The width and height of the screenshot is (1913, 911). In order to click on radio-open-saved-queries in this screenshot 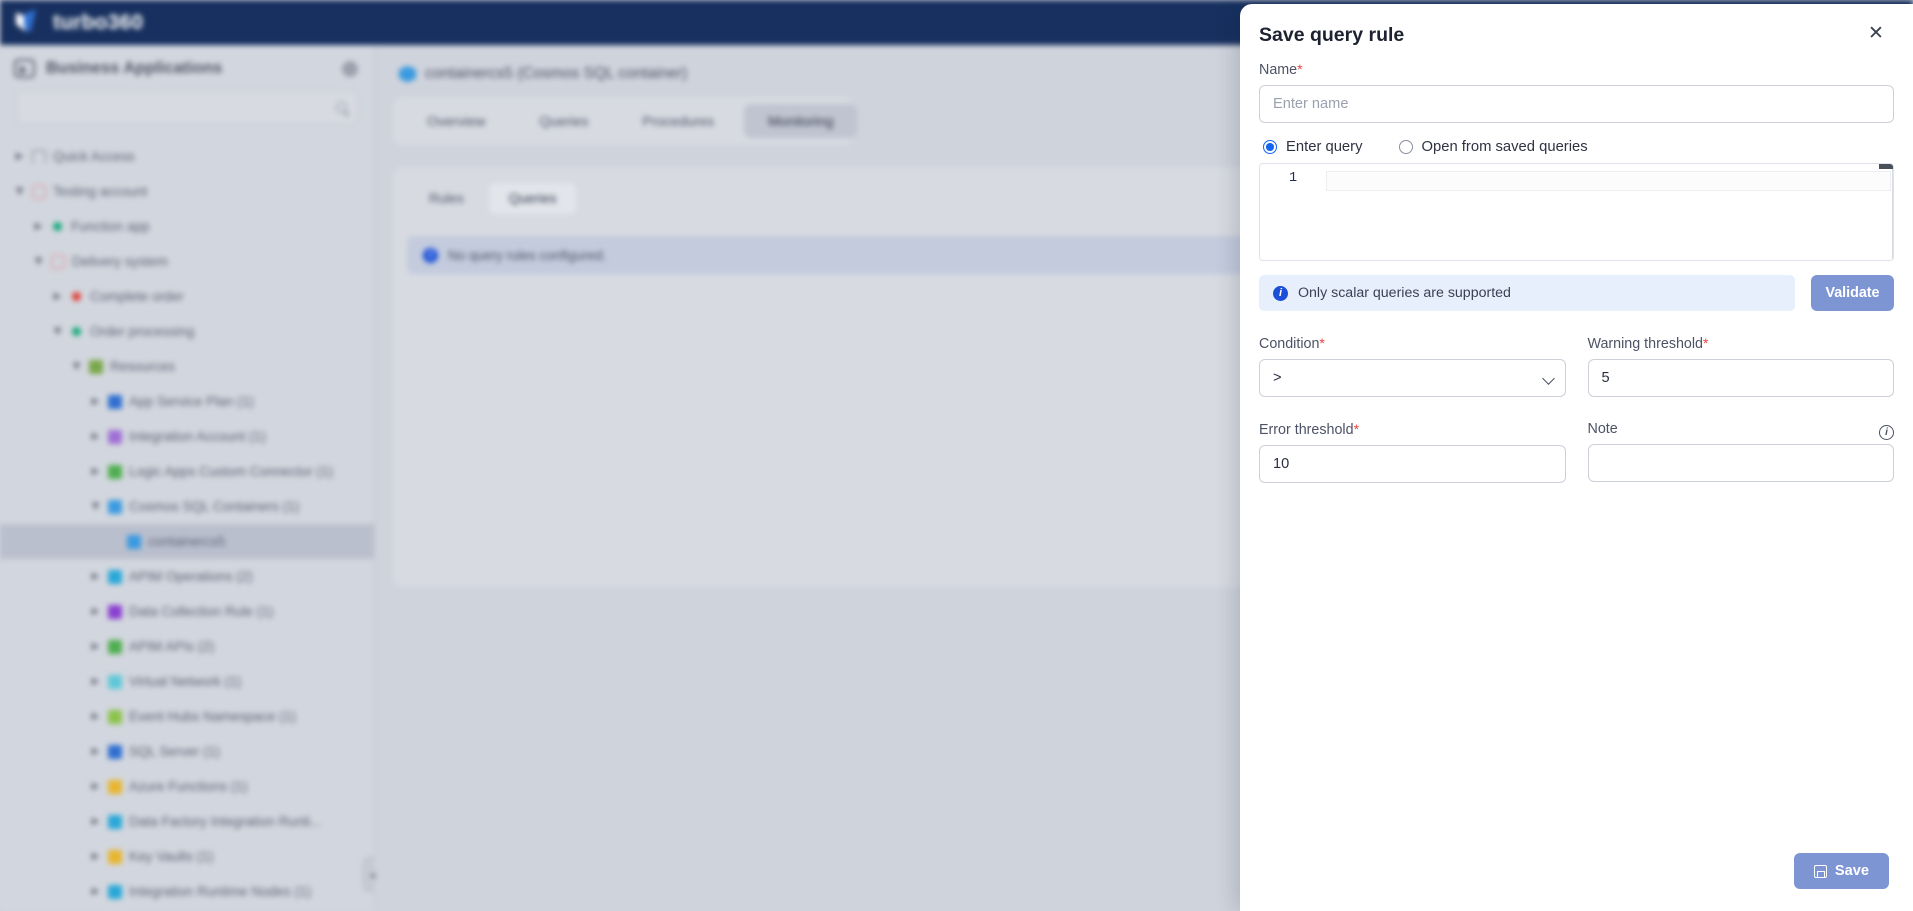, I will do `click(1405, 147)`.